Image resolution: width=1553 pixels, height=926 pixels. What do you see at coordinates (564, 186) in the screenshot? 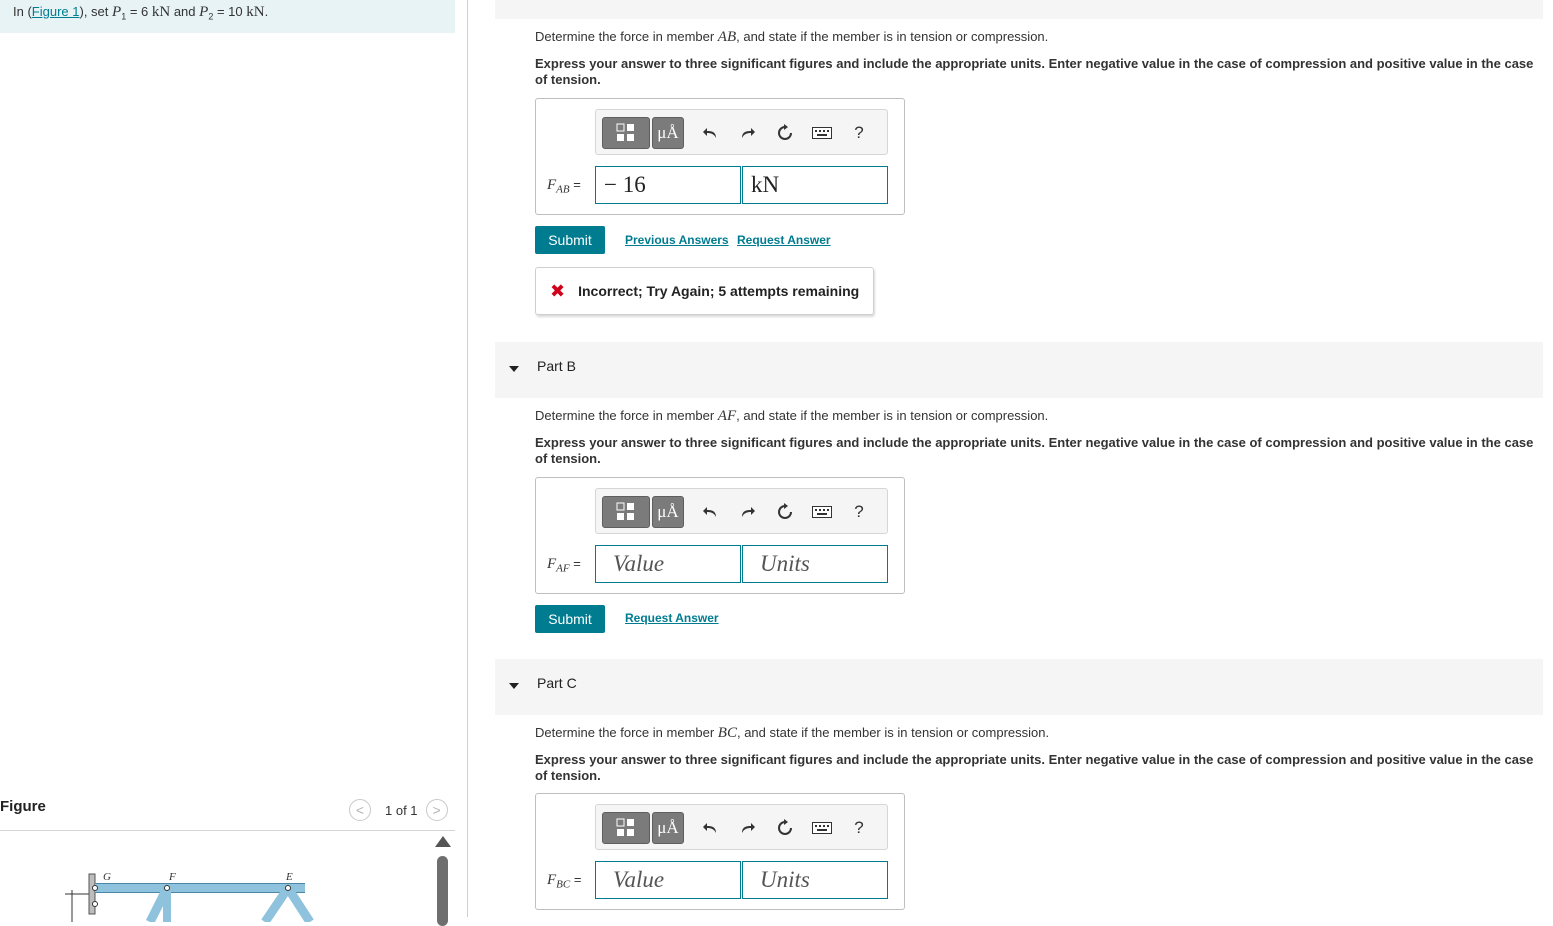
I see `part-a-variable-label: FAB =` at bounding box center [564, 186].